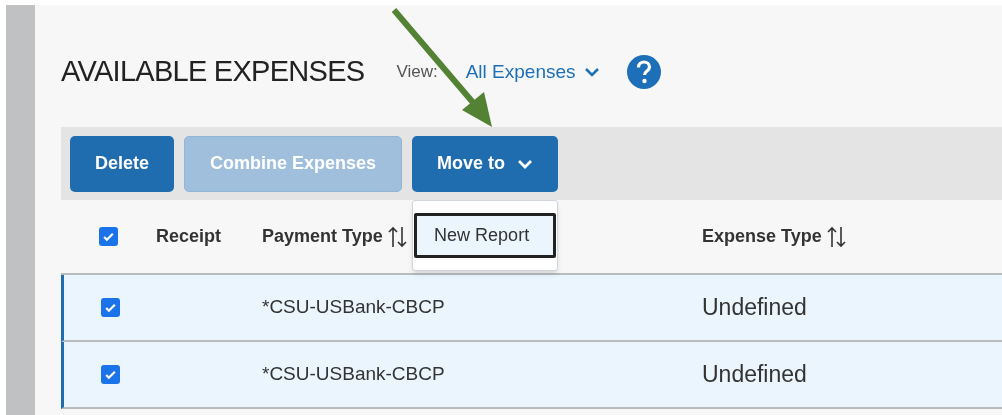 The image size is (1002, 415). Describe the element at coordinates (213, 72) in the screenshot. I see `page-title: AVAILABLE EXPENSES` at that location.